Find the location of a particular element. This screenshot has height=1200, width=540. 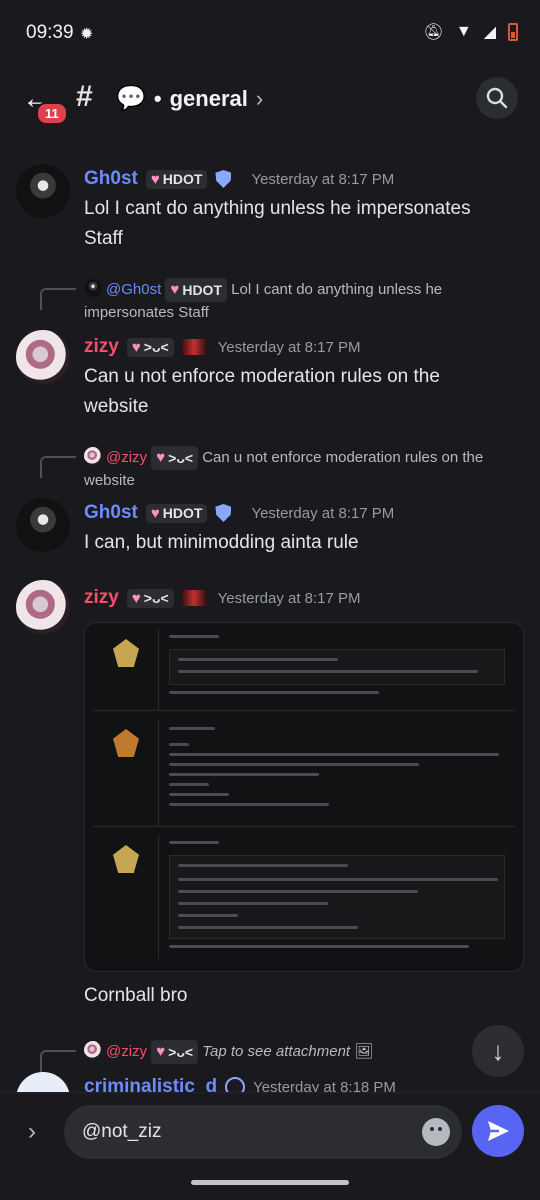

battery-icon is located at coordinates (513, 32).